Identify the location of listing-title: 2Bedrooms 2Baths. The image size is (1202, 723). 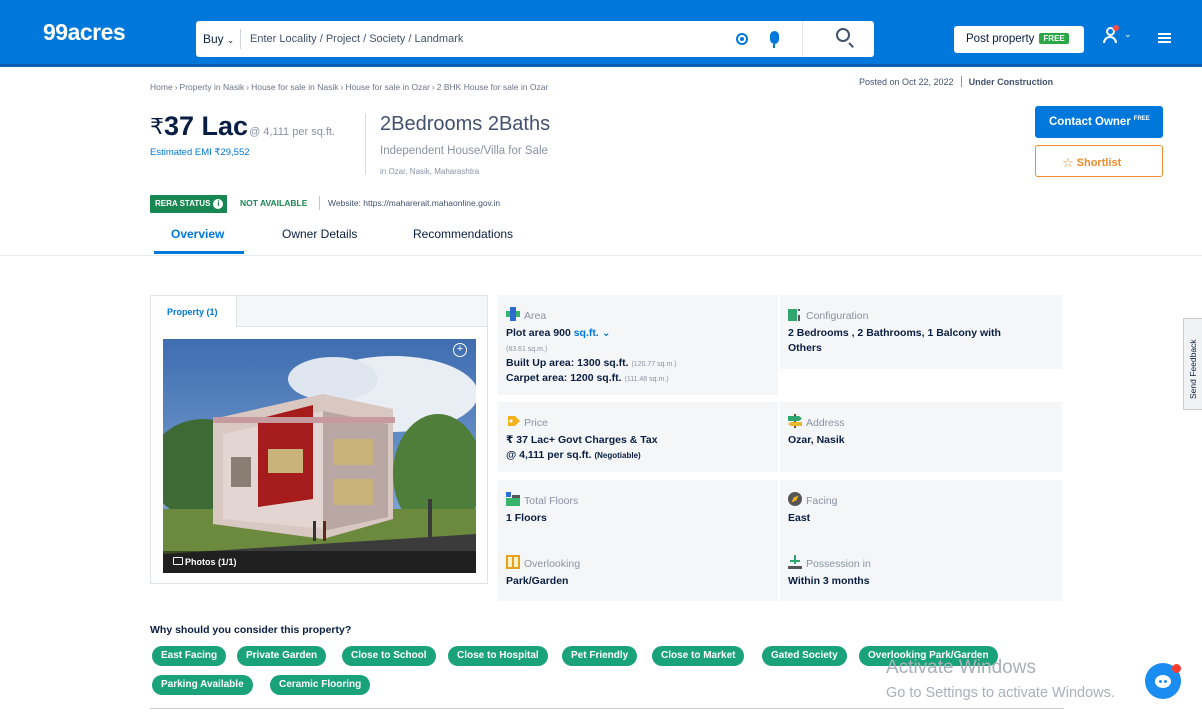
(465, 124).